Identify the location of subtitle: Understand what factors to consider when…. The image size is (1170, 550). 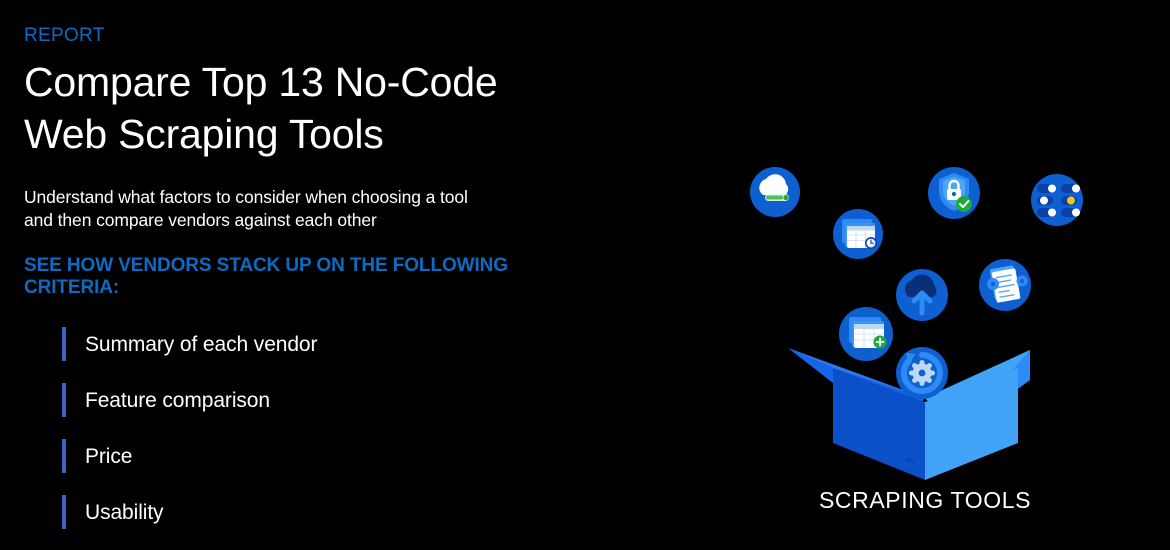
(294, 209).